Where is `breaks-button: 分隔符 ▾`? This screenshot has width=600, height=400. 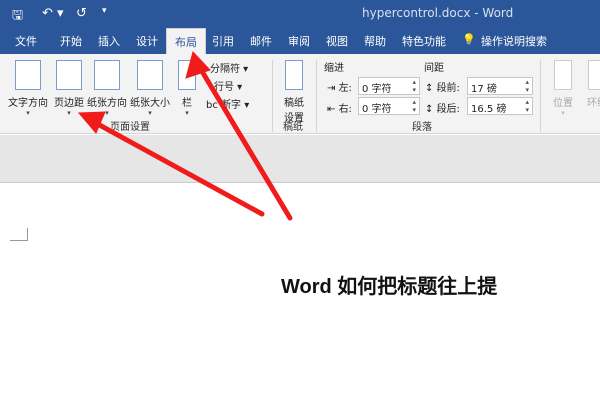 breaks-button: 分隔符 ▾ is located at coordinates (229, 67).